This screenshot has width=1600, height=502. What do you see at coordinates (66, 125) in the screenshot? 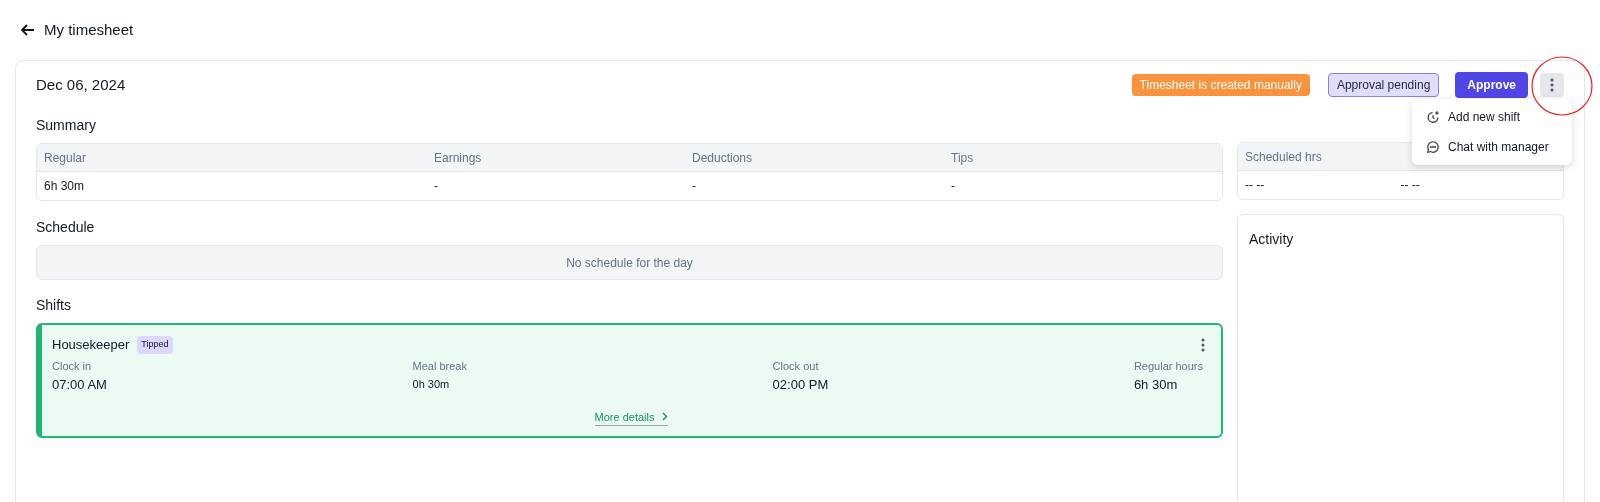
I see `section-title: Summary` at bounding box center [66, 125].